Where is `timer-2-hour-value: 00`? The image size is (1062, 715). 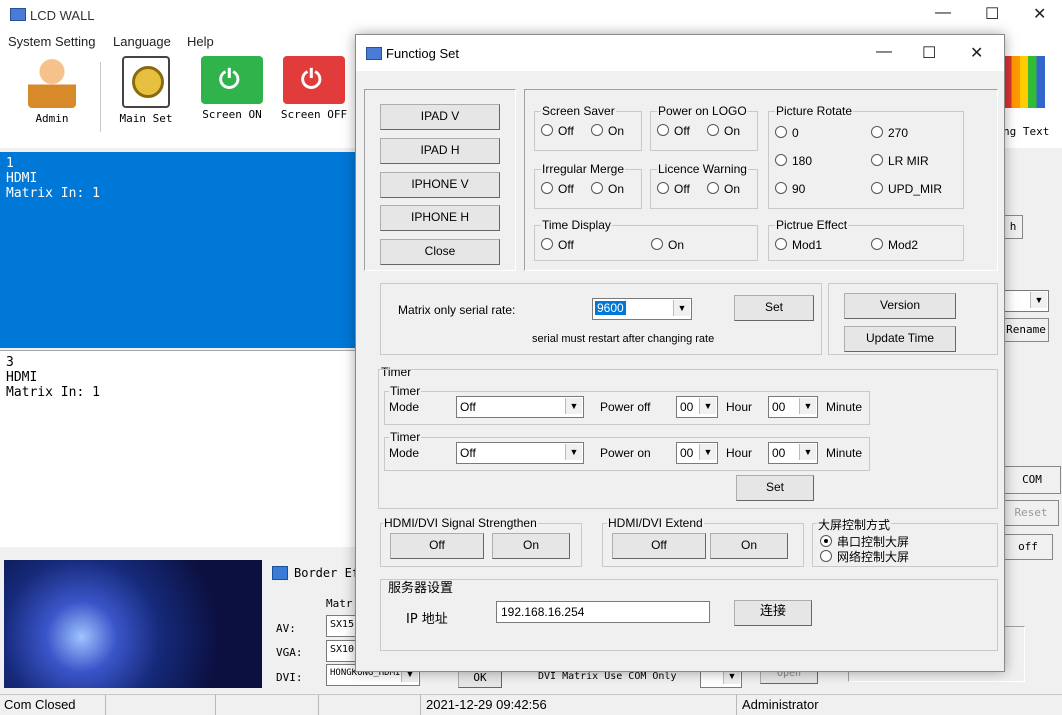 timer-2-hour-value: 00 is located at coordinates (687, 453).